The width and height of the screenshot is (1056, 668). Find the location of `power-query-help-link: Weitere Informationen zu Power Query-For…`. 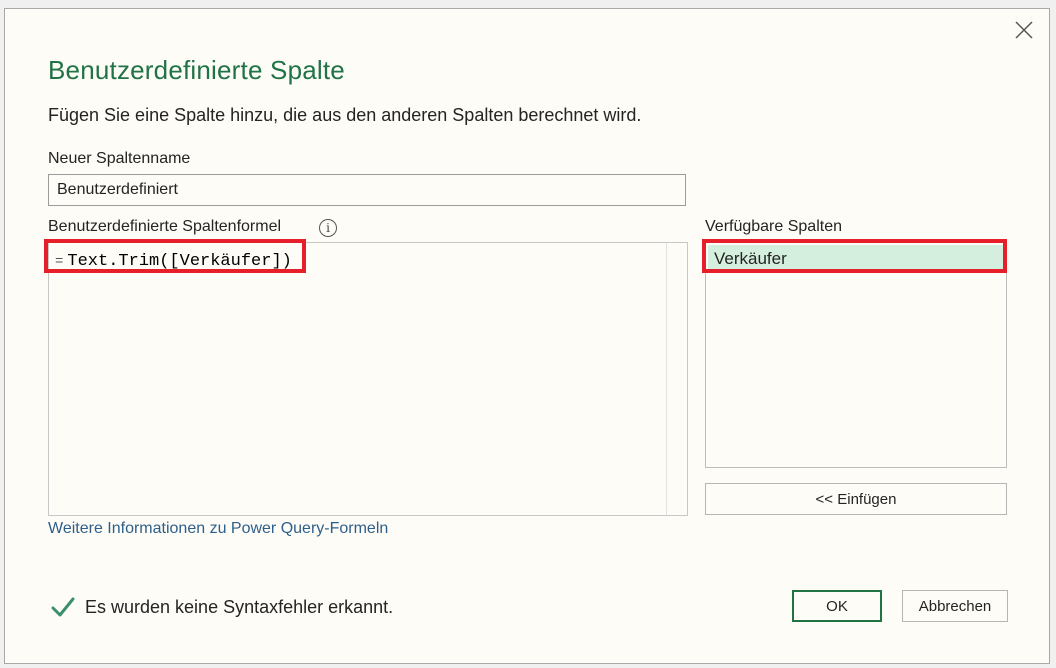

power-query-help-link: Weitere Informationen zu Power Query-For… is located at coordinates (218, 529).